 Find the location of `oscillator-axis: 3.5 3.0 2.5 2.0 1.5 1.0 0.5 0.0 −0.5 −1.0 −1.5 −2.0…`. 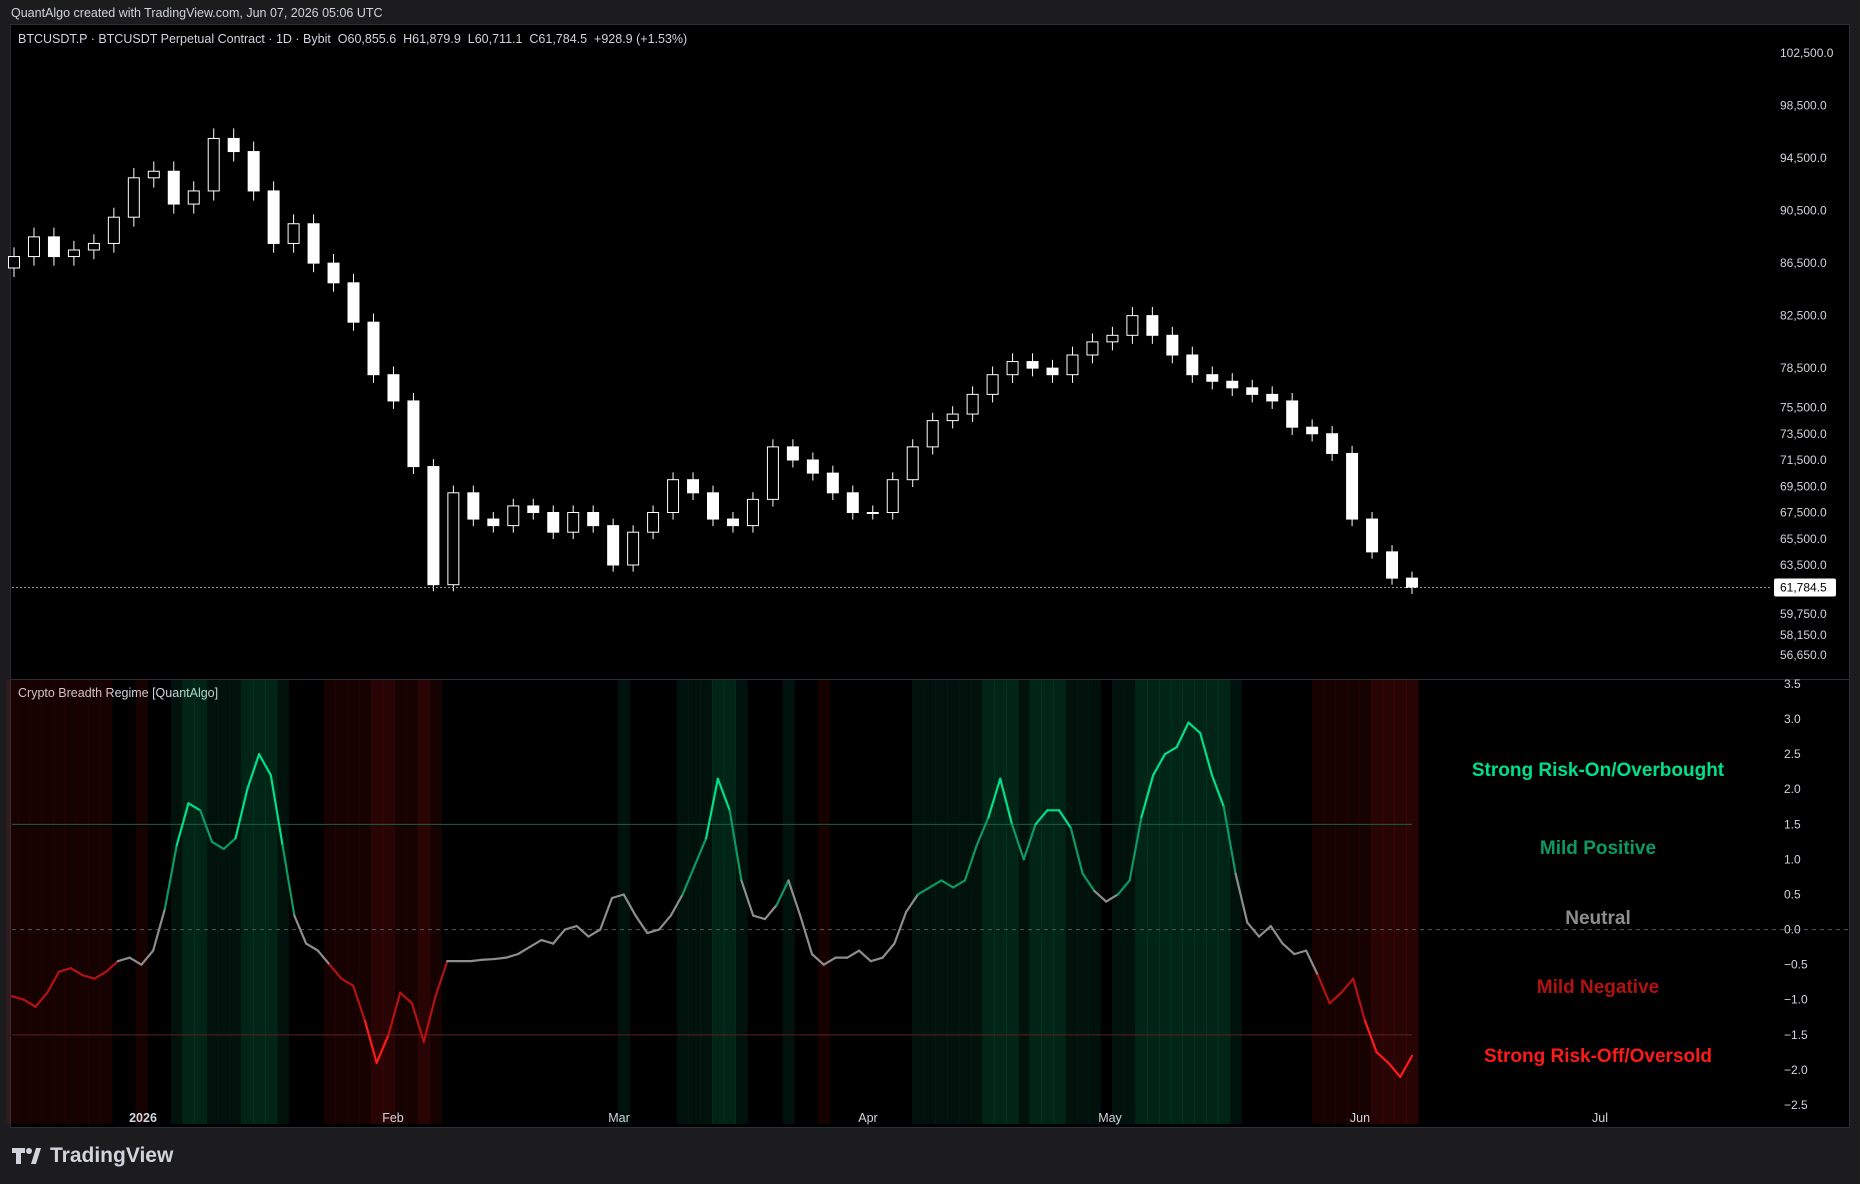

oscillator-axis: 3.5 3.0 2.5 2.0 1.5 1.0 0.5 0.0 −0.5 −1.0 −1.5 −2.0… is located at coordinates (1796, 894).